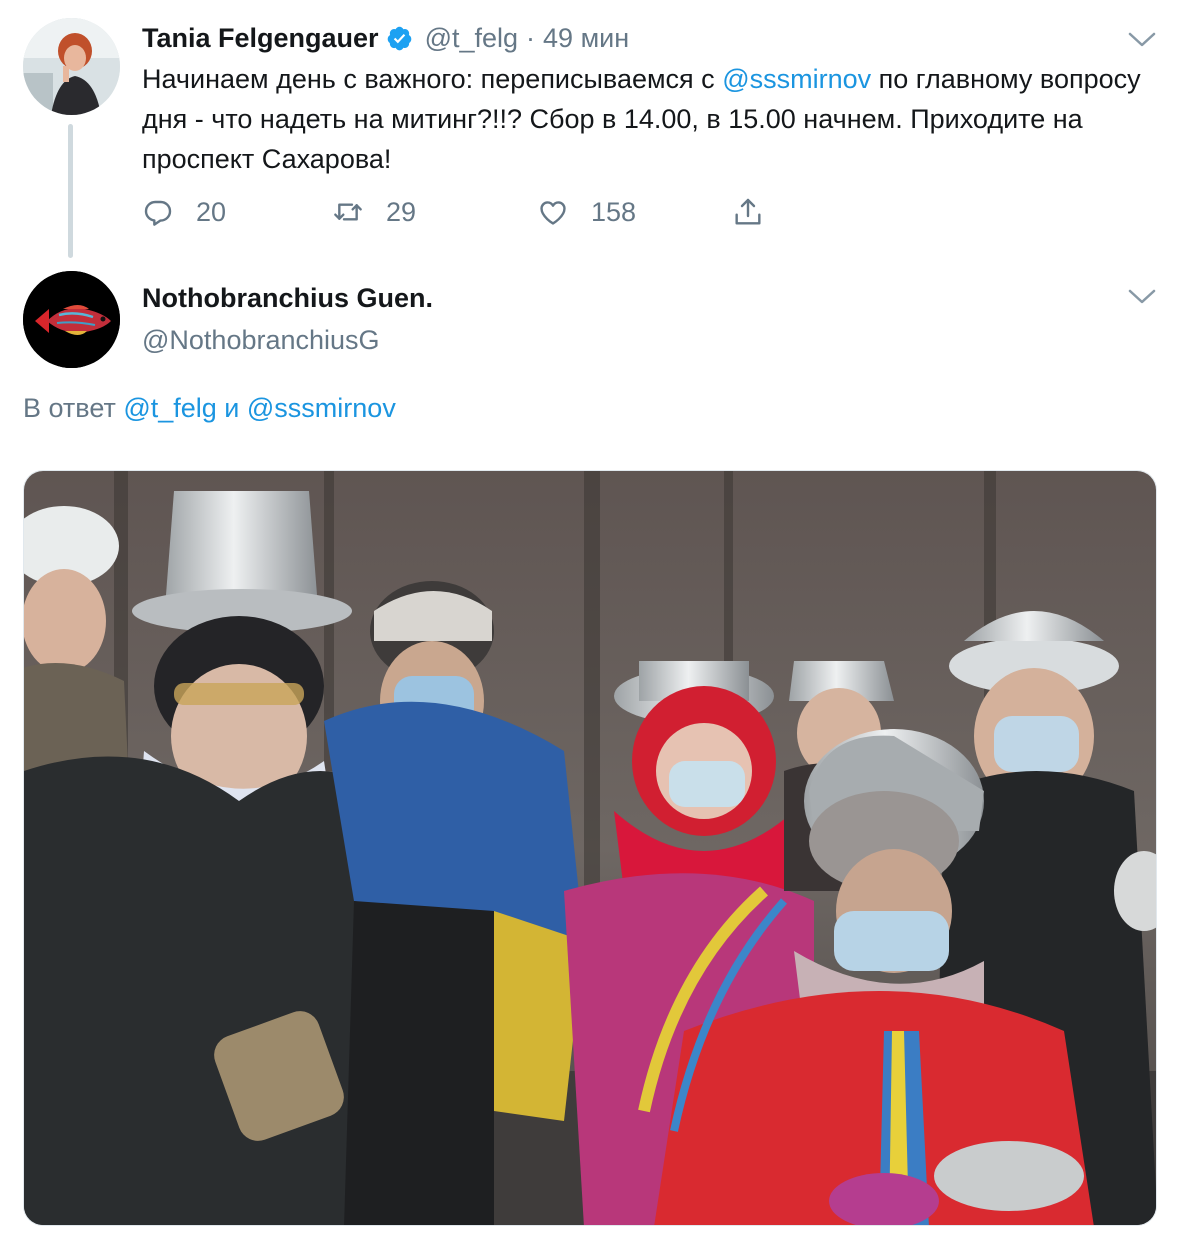 The height and width of the screenshot is (1241, 1193). Describe the element at coordinates (158, 213) in the screenshot. I see `reply-icon` at that location.